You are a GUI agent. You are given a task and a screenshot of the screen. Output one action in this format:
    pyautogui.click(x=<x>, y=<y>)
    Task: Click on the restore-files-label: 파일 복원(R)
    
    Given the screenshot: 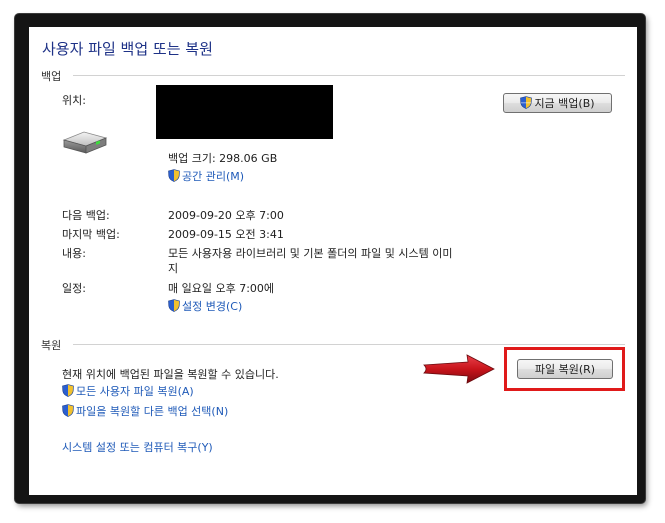 What is the action you would take?
    pyautogui.click(x=565, y=369)
    